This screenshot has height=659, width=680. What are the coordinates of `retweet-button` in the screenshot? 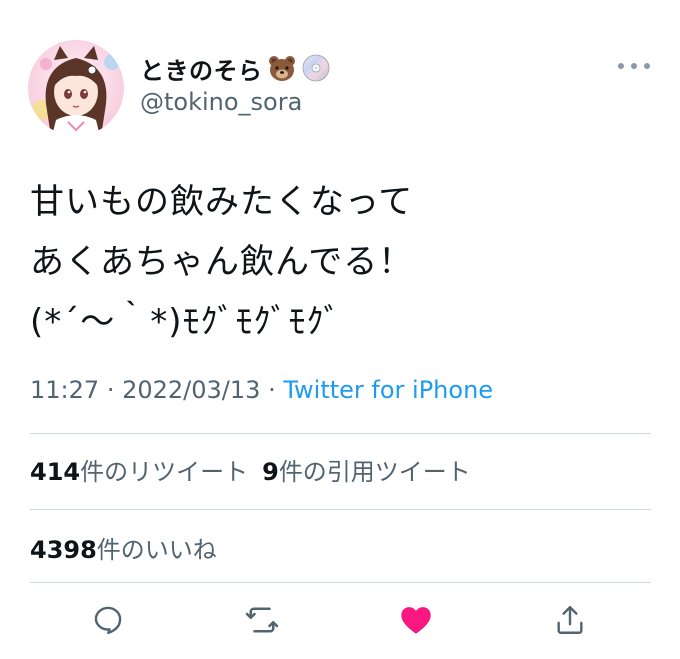 It's located at (262, 620).